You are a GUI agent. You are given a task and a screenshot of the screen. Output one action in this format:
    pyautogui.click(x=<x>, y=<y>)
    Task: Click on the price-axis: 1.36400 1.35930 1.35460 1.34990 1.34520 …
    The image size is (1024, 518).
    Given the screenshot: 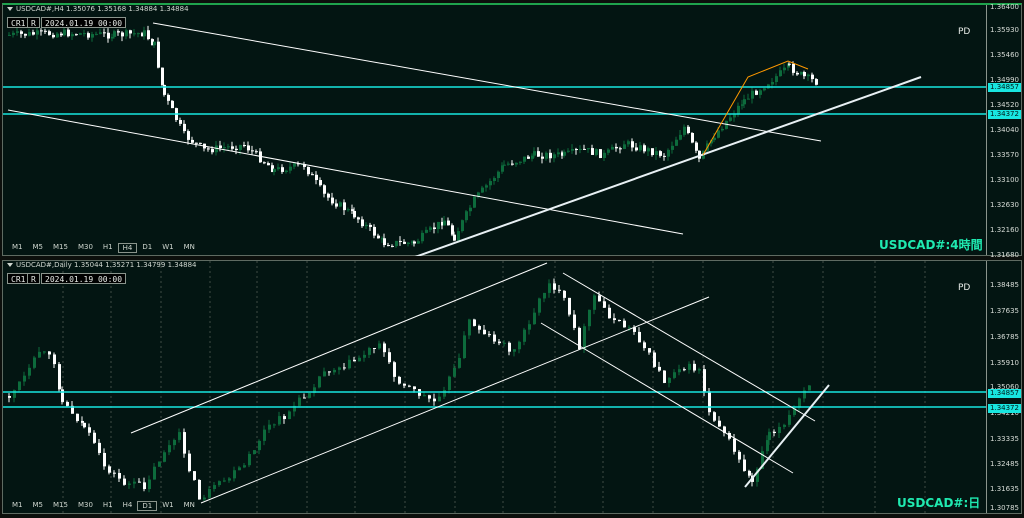 What is the action you would take?
    pyautogui.click(x=1003, y=131)
    